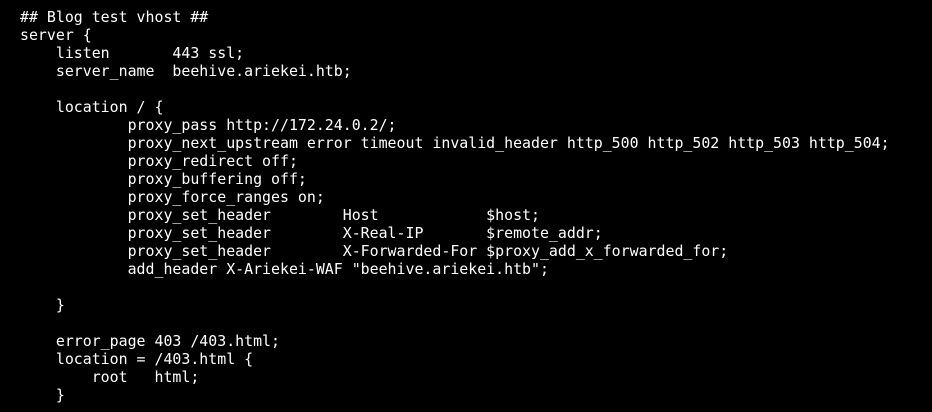  I want to click on code-line: proxy_force_ranges on;, so click(172, 197).